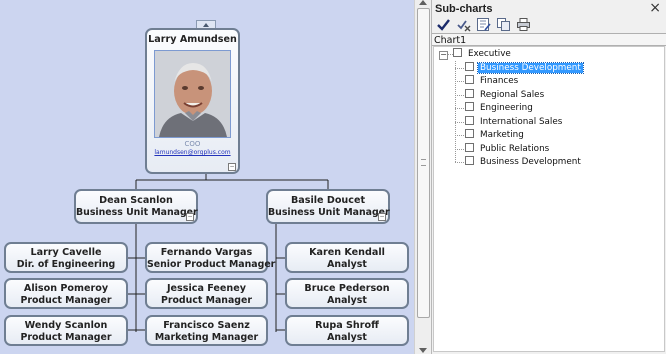 The image size is (666, 354). Describe the element at coordinates (206, 288) in the screenshot. I see `node-name: Jessica Feeney` at that location.